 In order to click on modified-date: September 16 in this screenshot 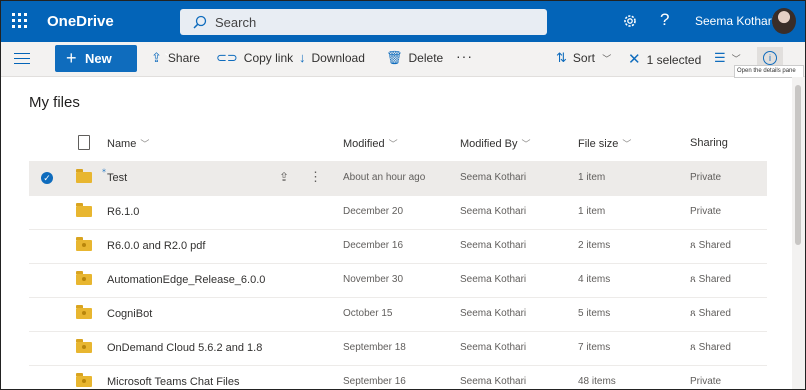, I will do `click(374, 381)`.